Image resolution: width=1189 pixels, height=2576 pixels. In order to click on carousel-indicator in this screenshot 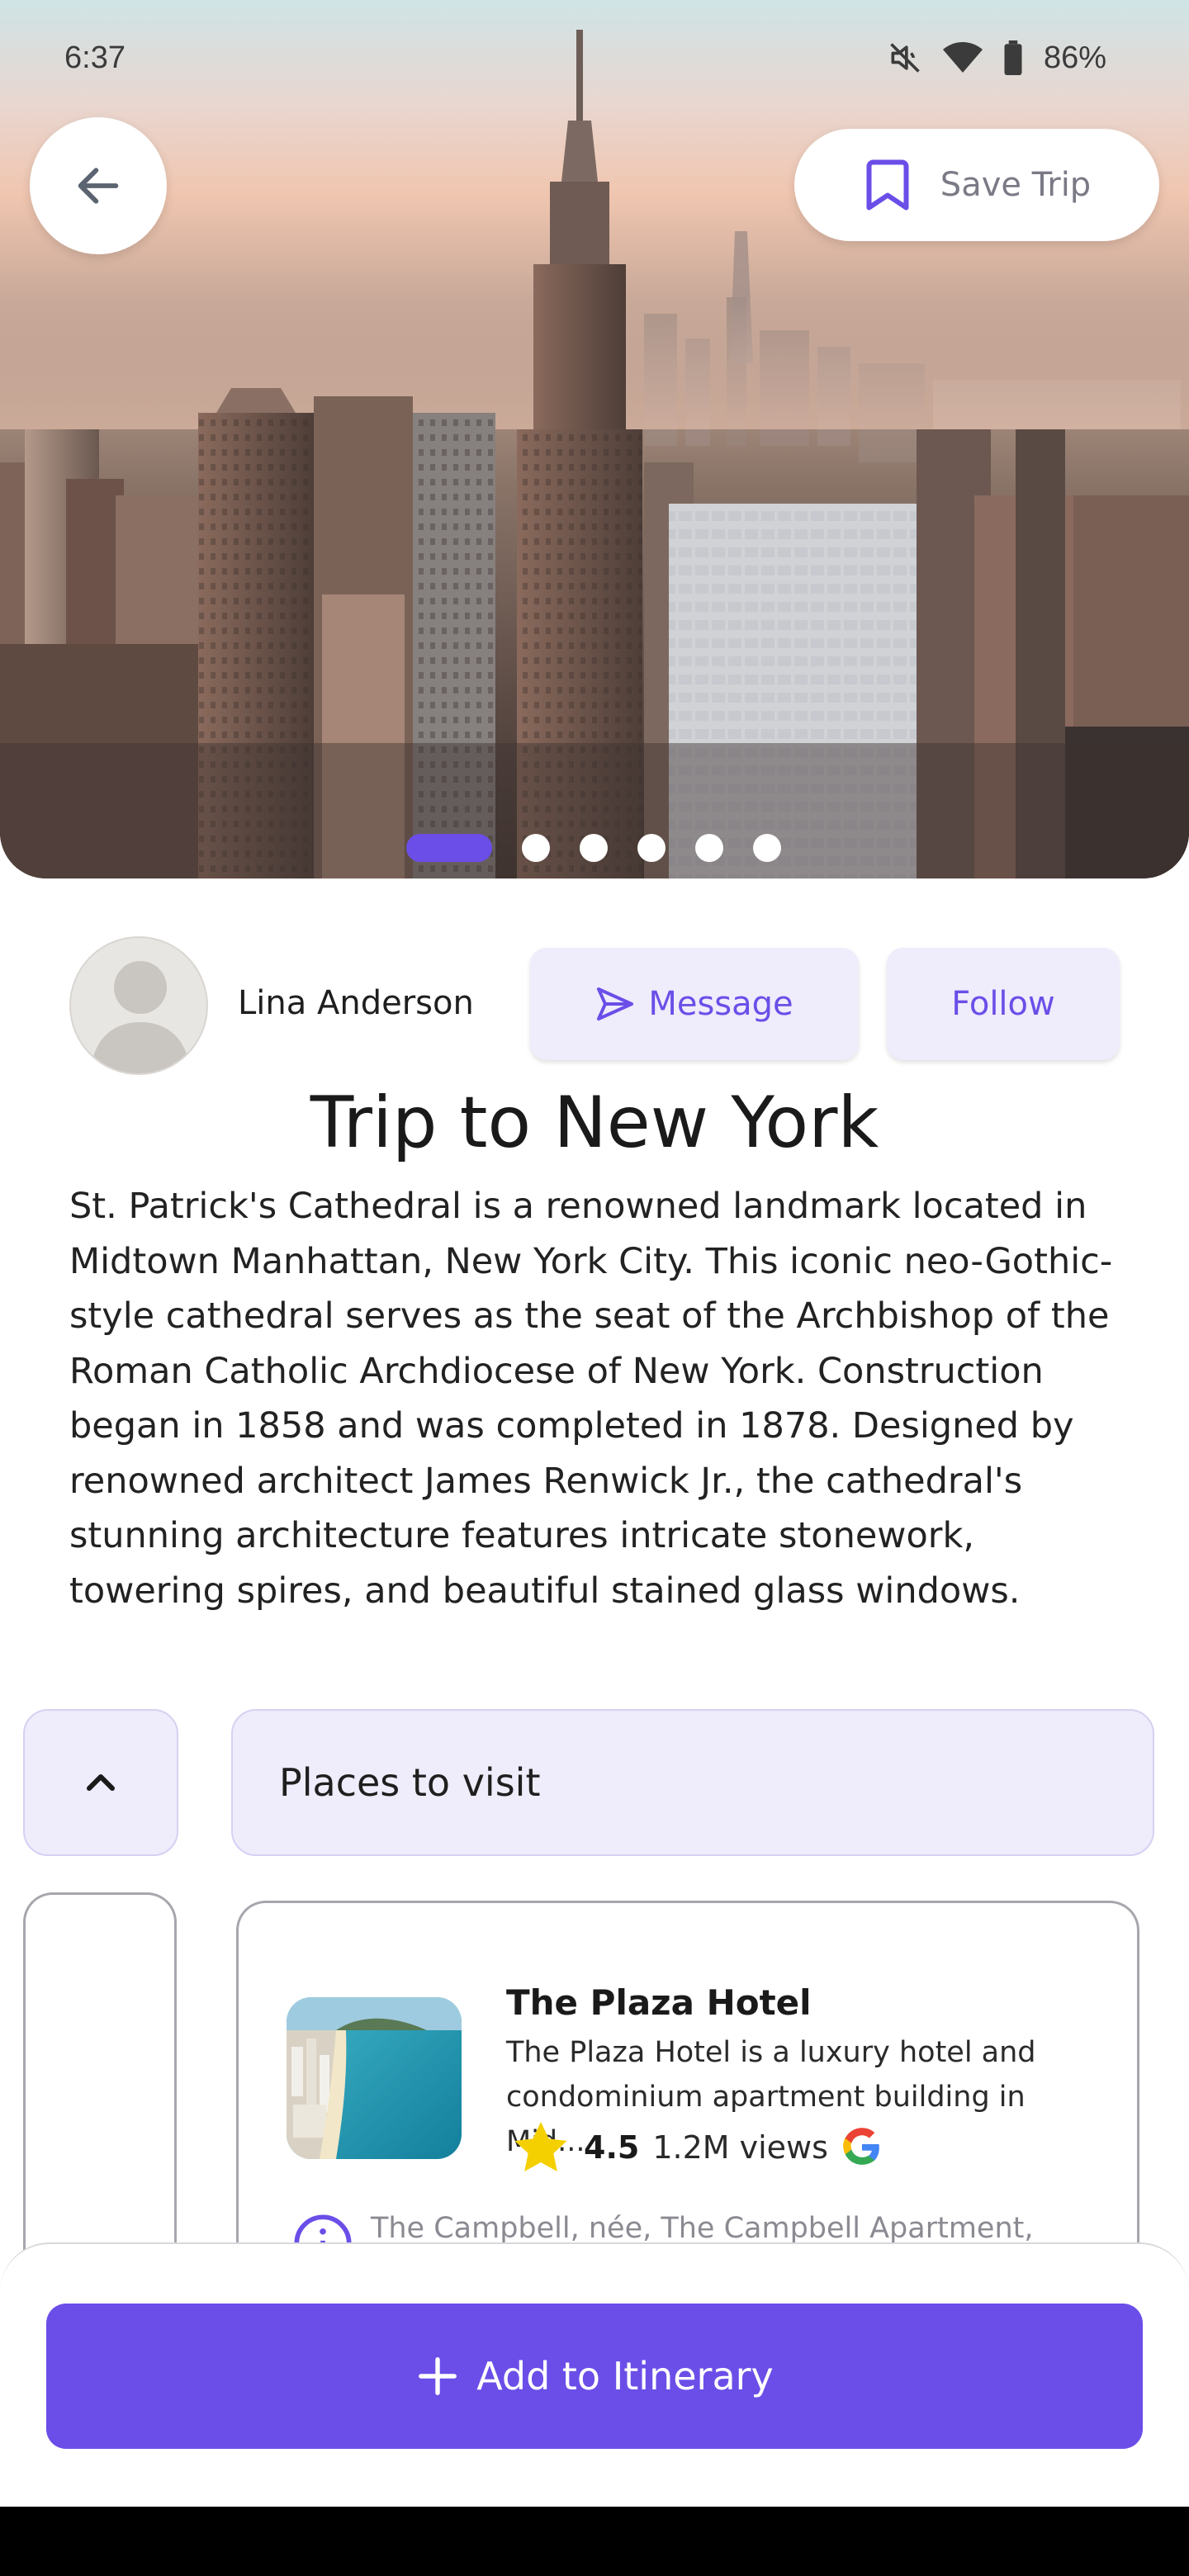, I will do `click(593, 848)`.